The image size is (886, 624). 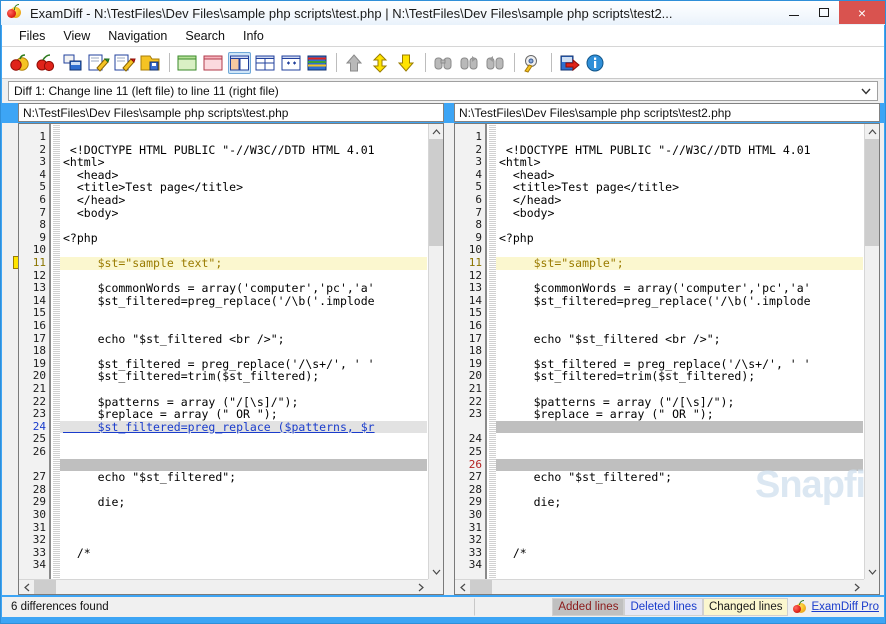 I want to click on left-vertical-scrollbar, so click(x=435, y=351).